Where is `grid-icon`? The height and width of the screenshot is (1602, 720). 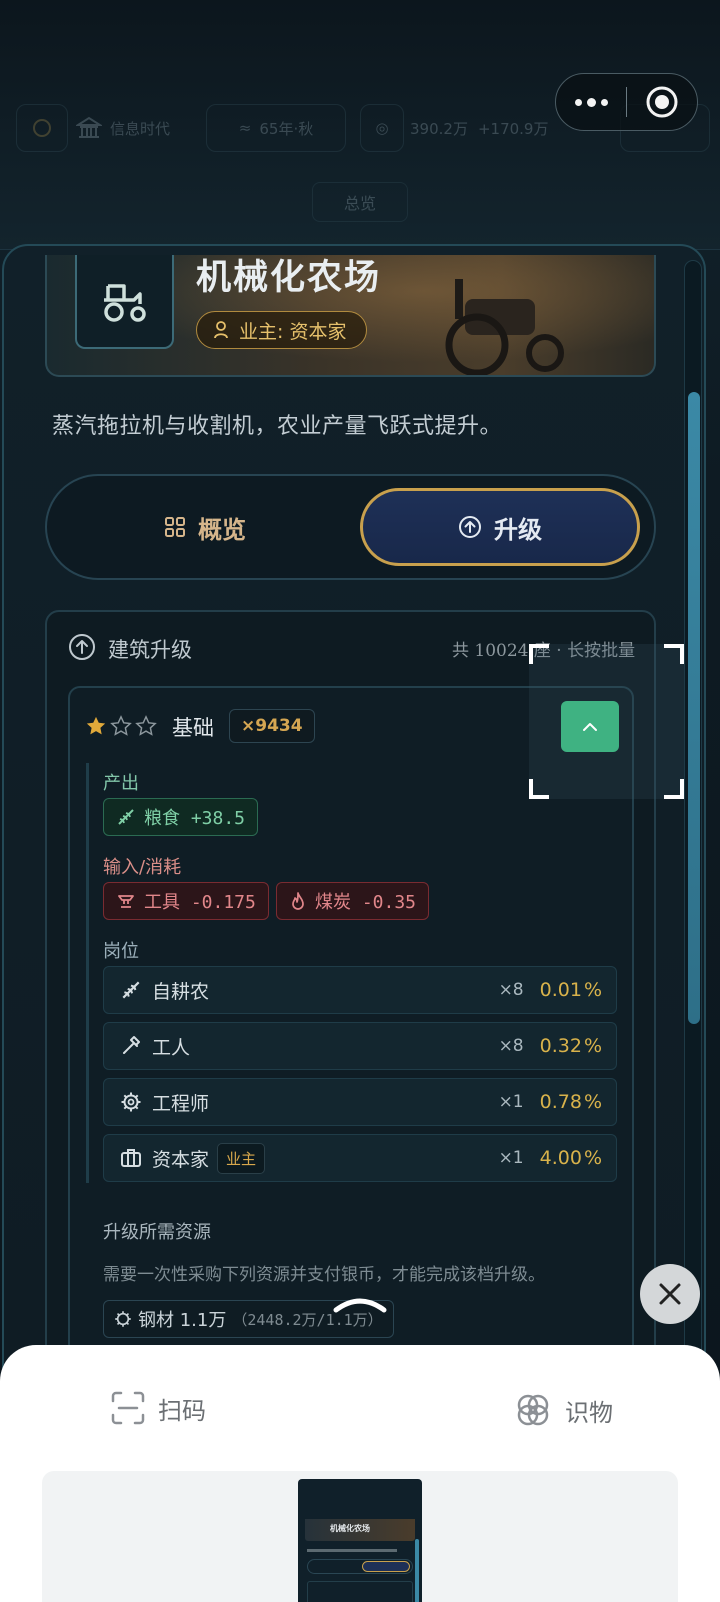 grid-icon is located at coordinates (175, 527).